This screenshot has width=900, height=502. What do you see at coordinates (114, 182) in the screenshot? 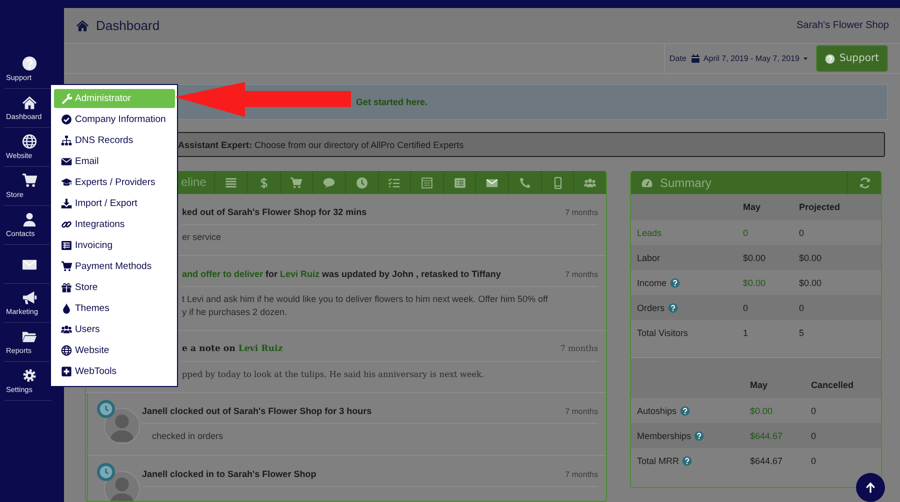
I see `menu-item: Experts / Providers` at bounding box center [114, 182].